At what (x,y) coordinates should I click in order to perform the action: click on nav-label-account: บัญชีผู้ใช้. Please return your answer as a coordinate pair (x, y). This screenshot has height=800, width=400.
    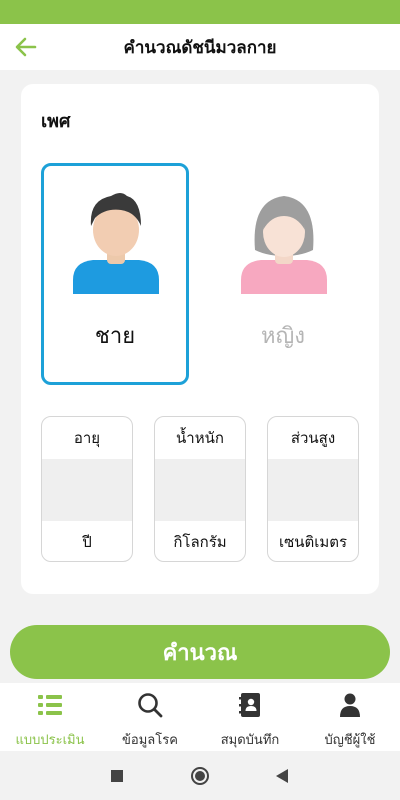
    Looking at the image, I should click on (350, 740).